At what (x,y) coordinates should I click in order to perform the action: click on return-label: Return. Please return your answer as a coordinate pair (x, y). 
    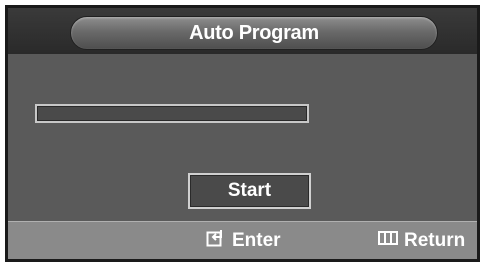
    Looking at the image, I should click on (435, 240).